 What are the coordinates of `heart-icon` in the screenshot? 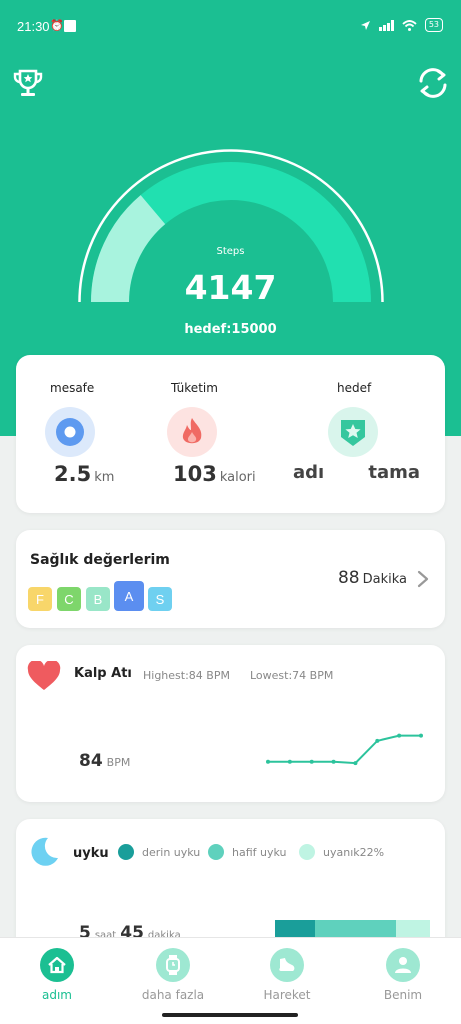 It's located at (44, 675).